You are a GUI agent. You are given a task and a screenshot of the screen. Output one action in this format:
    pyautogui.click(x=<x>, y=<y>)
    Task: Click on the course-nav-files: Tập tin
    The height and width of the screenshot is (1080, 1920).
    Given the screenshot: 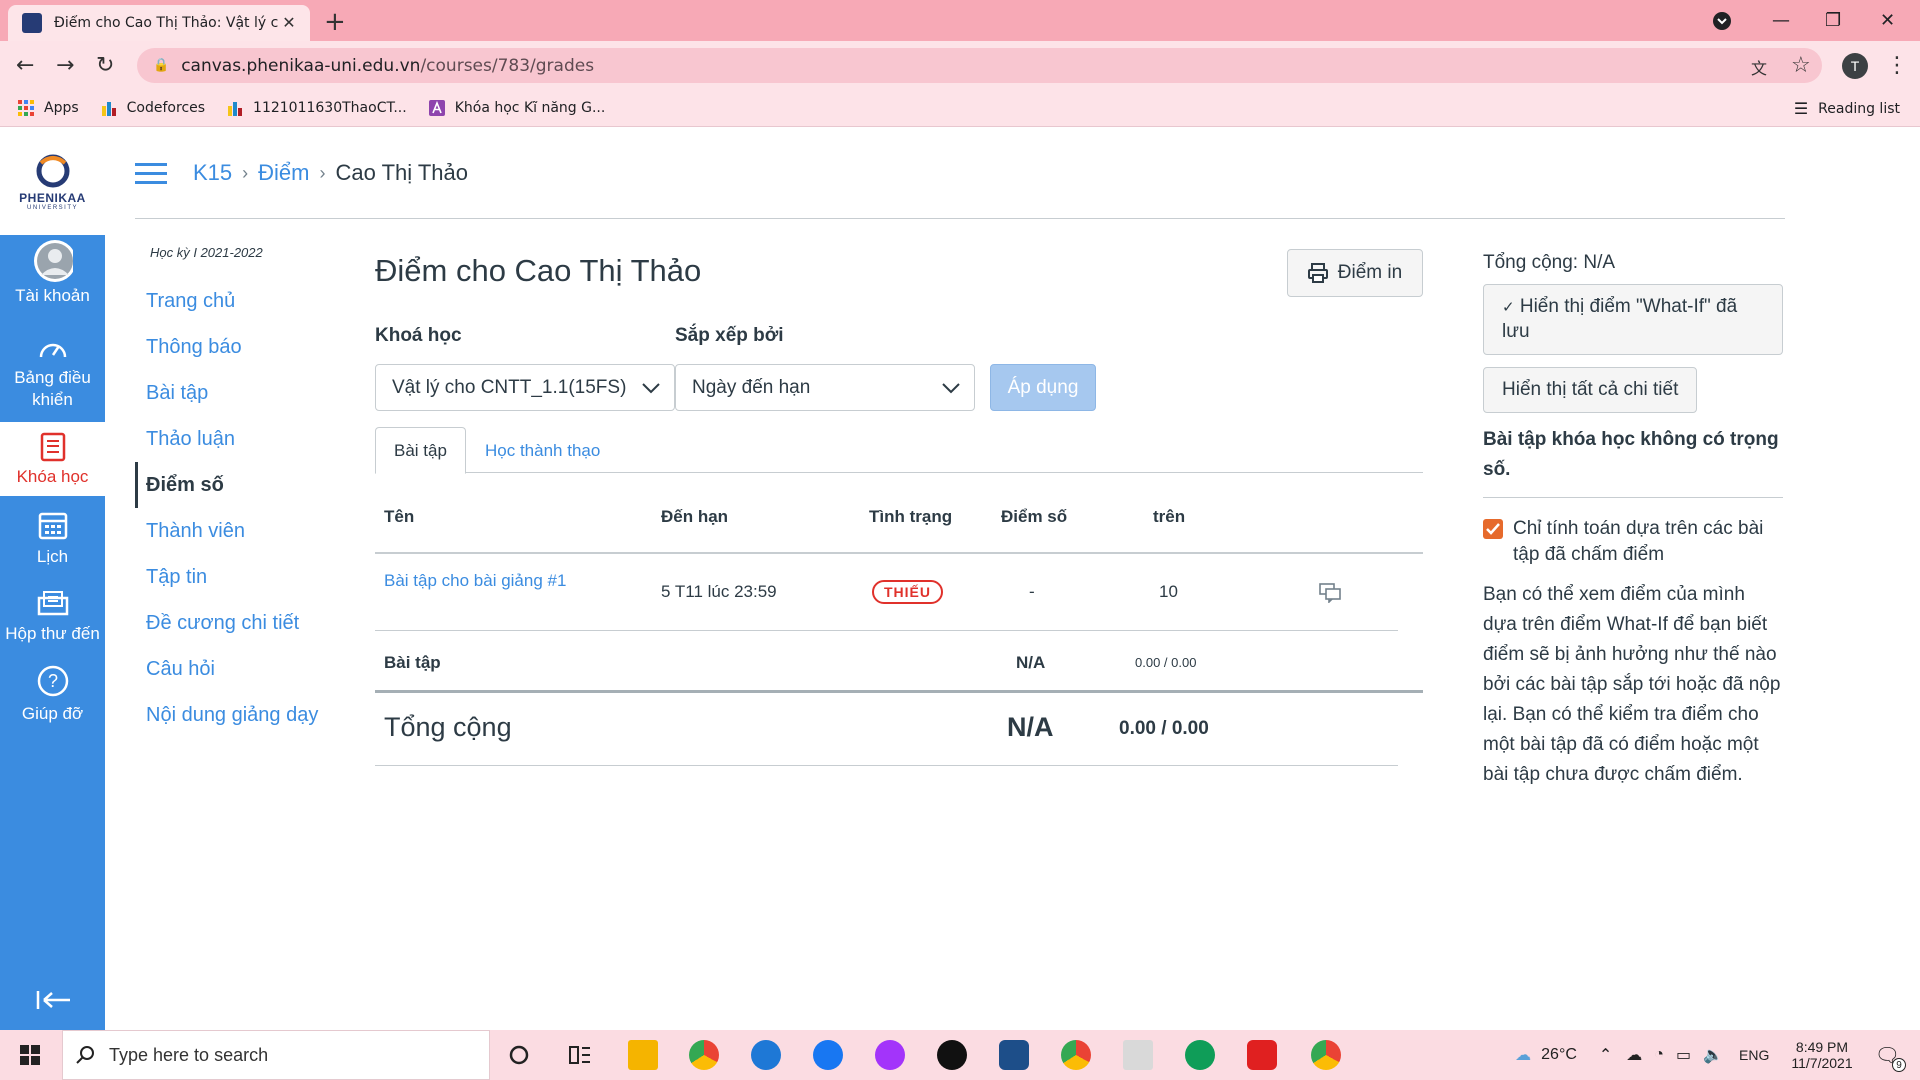 What is the action you would take?
    pyautogui.click(x=235, y=577)
    